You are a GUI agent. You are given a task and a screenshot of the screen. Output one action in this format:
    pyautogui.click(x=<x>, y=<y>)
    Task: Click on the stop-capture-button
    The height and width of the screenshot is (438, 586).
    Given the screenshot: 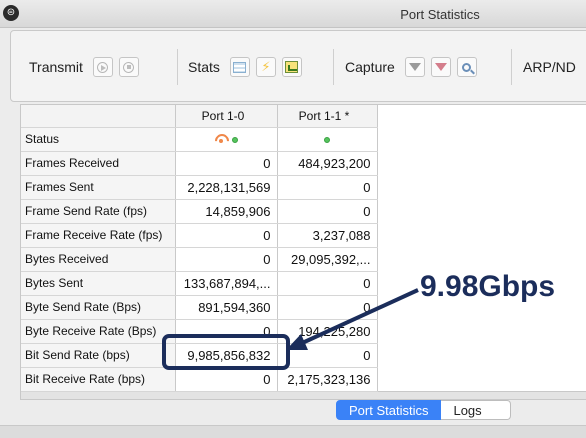 What is the action you would take?
    pyautogui.click(x=440, y=67)
    